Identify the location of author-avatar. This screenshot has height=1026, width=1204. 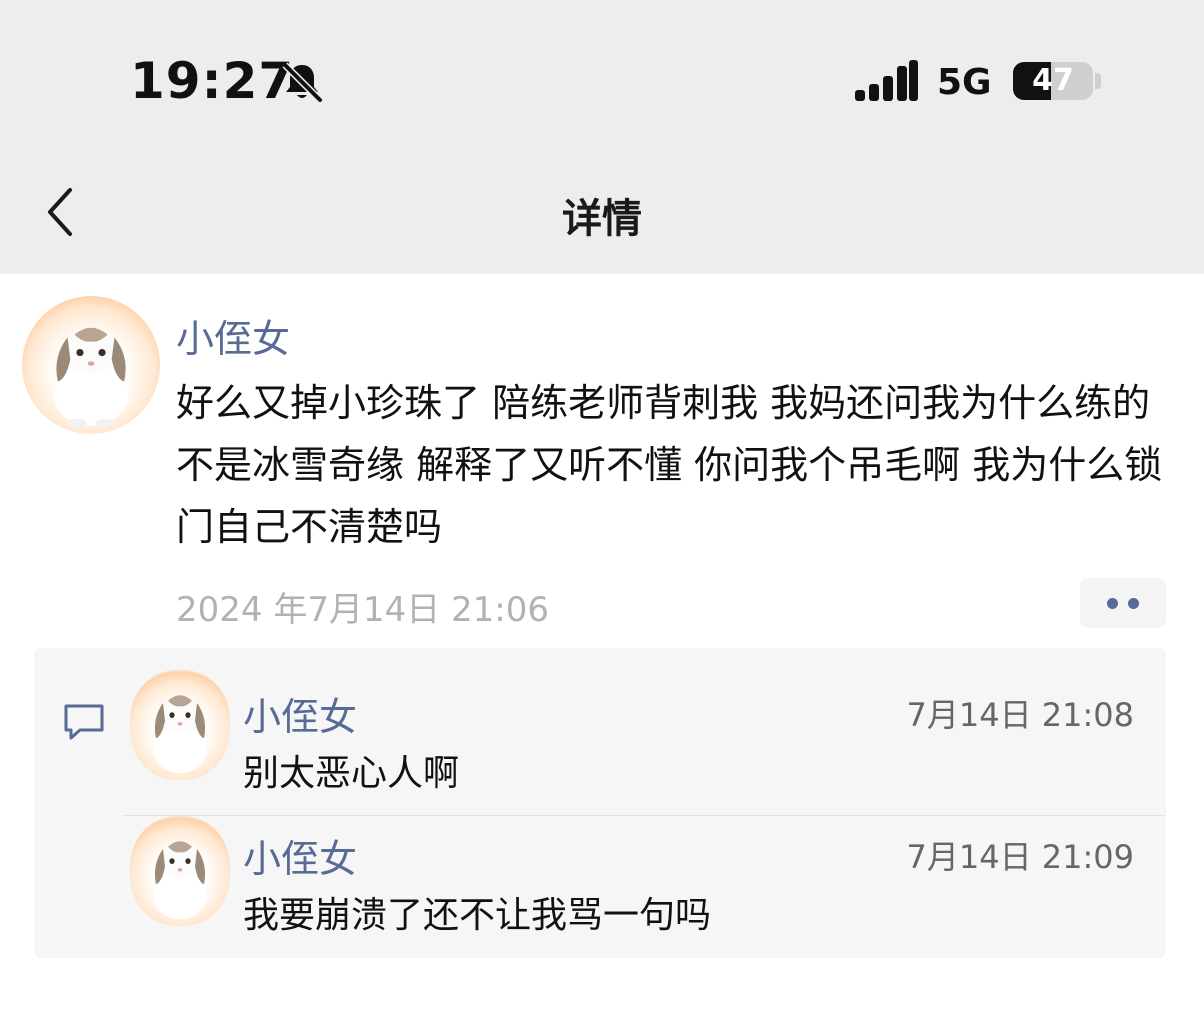
(91, 365).